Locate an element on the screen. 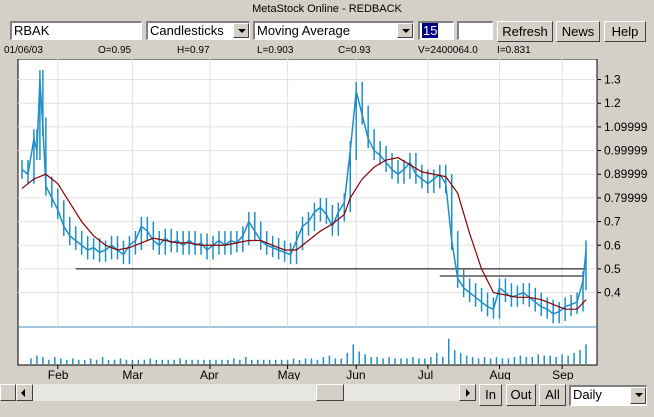  x-tick-label: Jul is located at coordinates (425, 374).